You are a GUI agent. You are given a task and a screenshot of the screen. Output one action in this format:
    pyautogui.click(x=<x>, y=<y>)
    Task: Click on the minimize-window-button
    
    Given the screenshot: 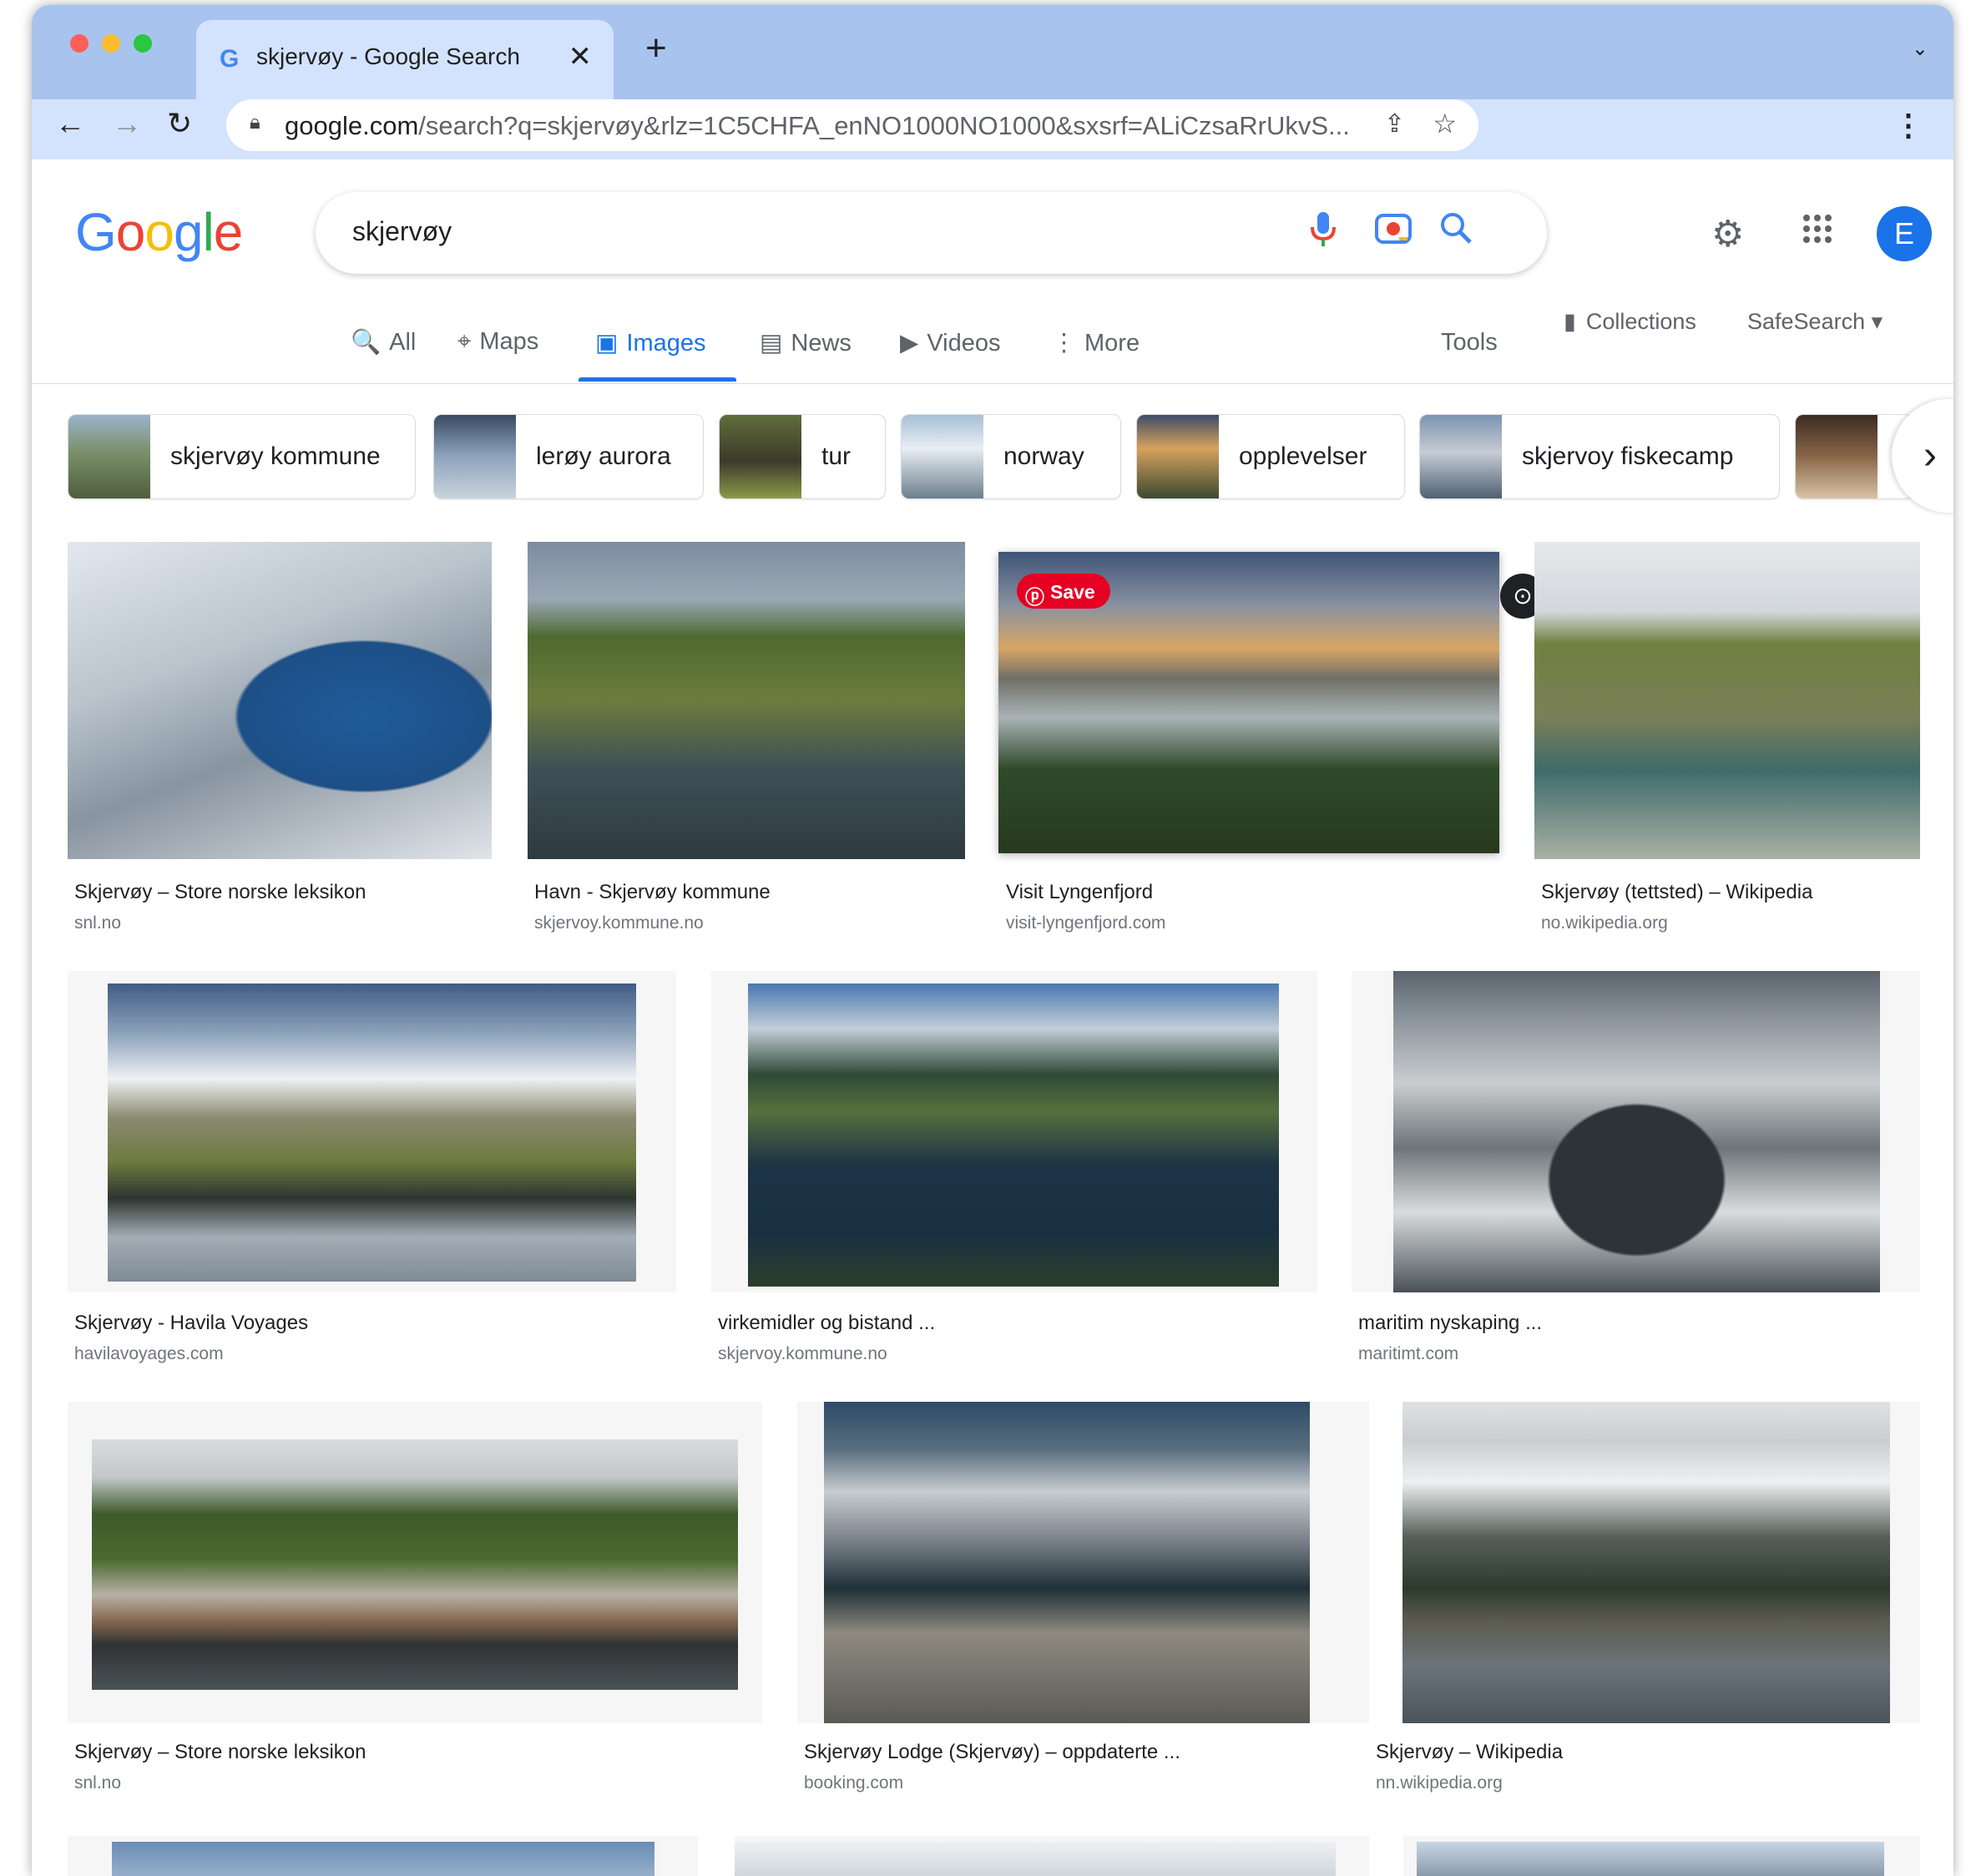 What is the action you would take?
    pyautogui.click(x=111, y=43)
    